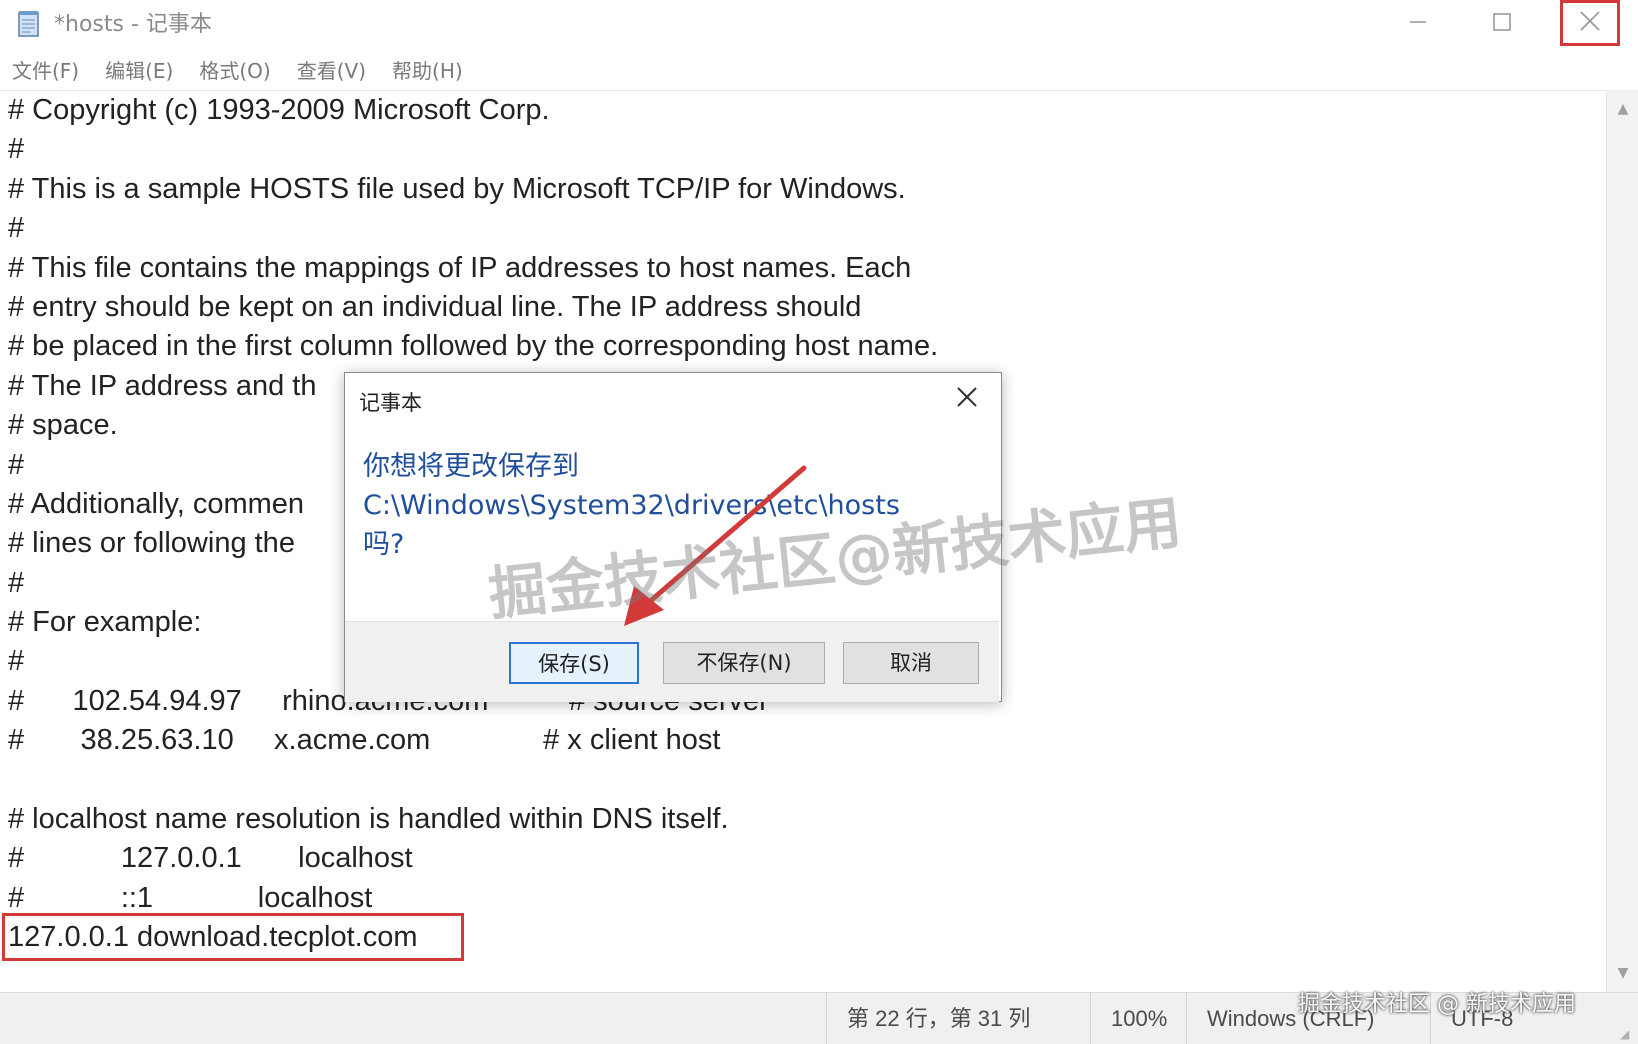  Describe the element at coordinates (233, 937) in the screenshot. I see `highlight-box` at that location.